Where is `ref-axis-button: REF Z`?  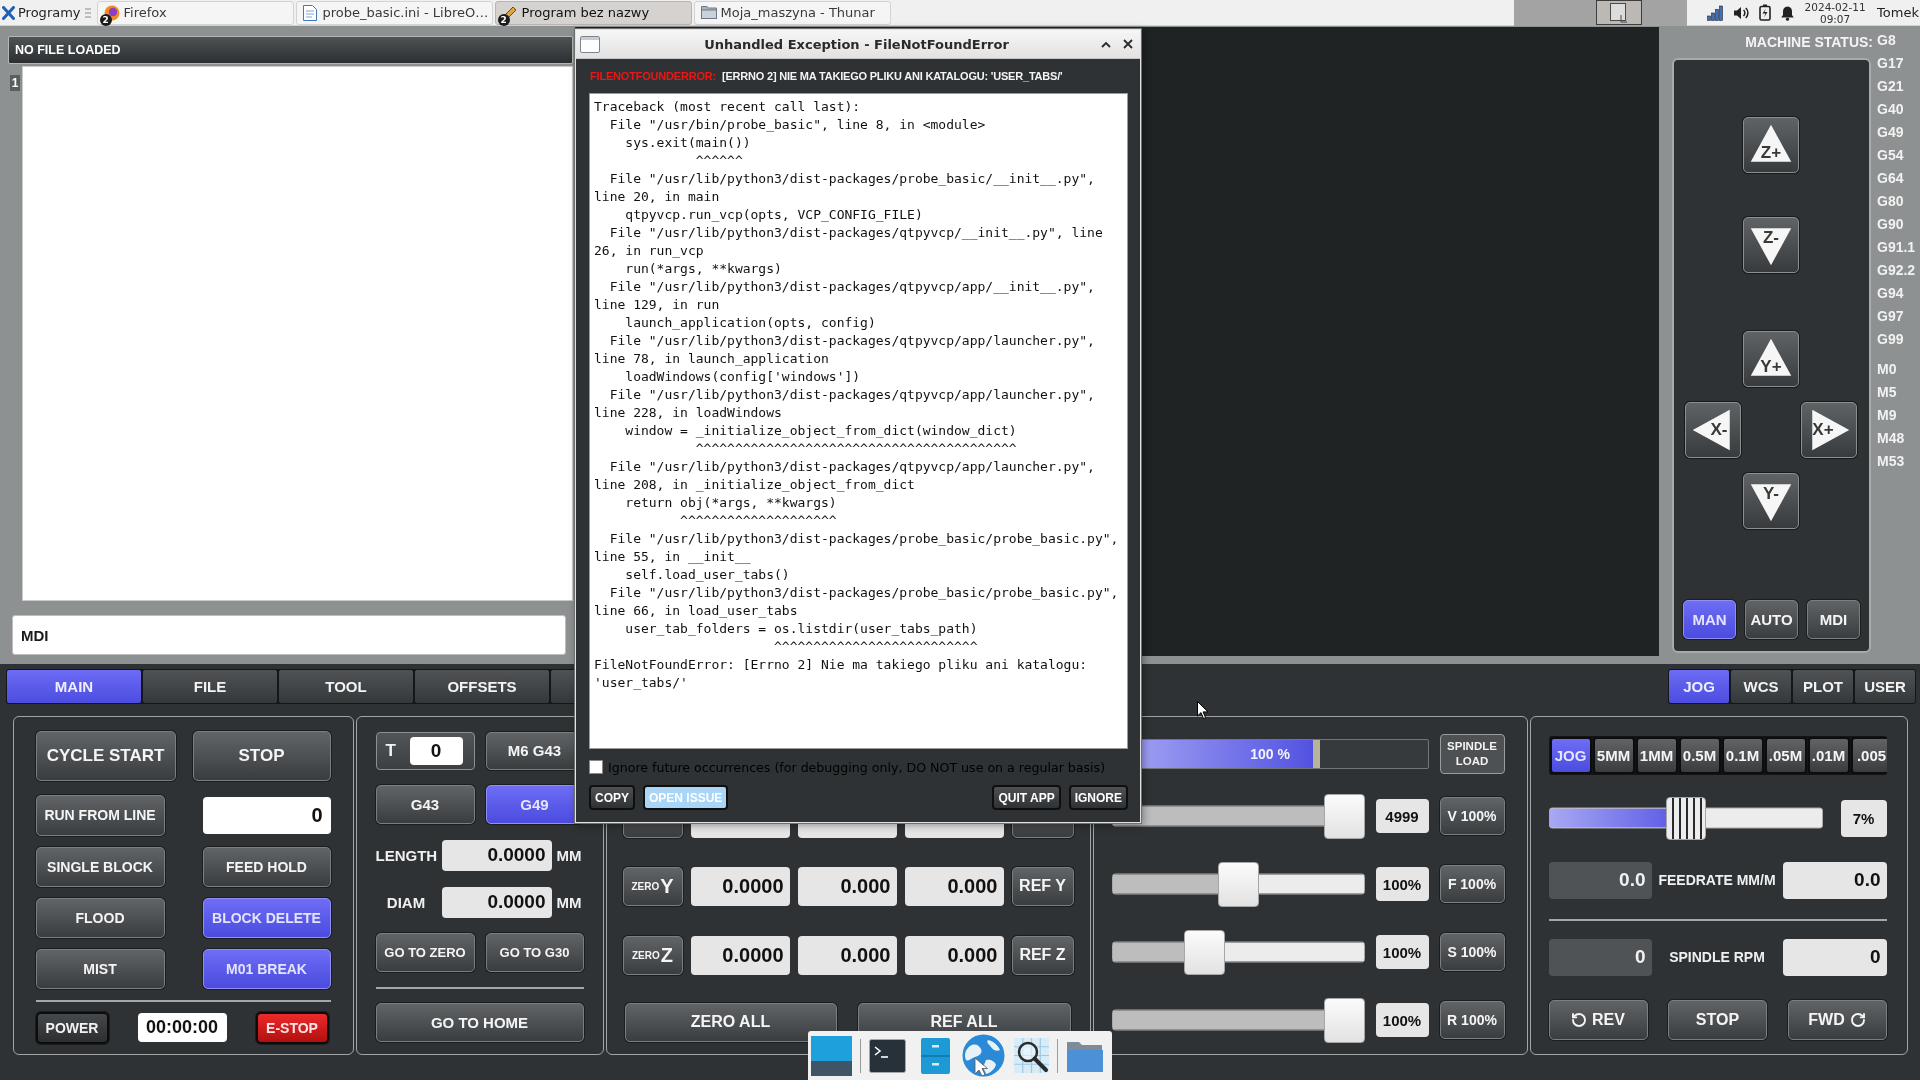 ref-axis-button: REF Z is located at coordinates (1042, 955).